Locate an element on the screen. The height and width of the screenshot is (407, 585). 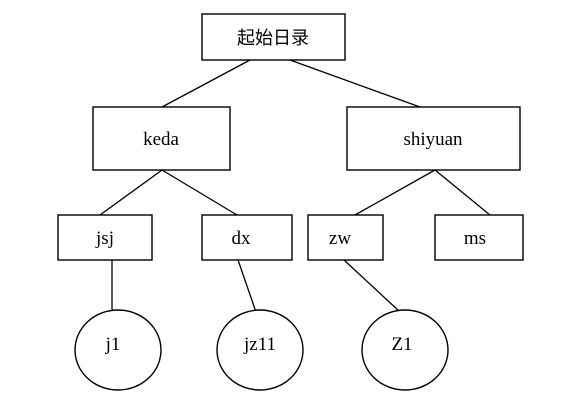
node-jz11-label: jz11 is located at coordinates (259, 344).